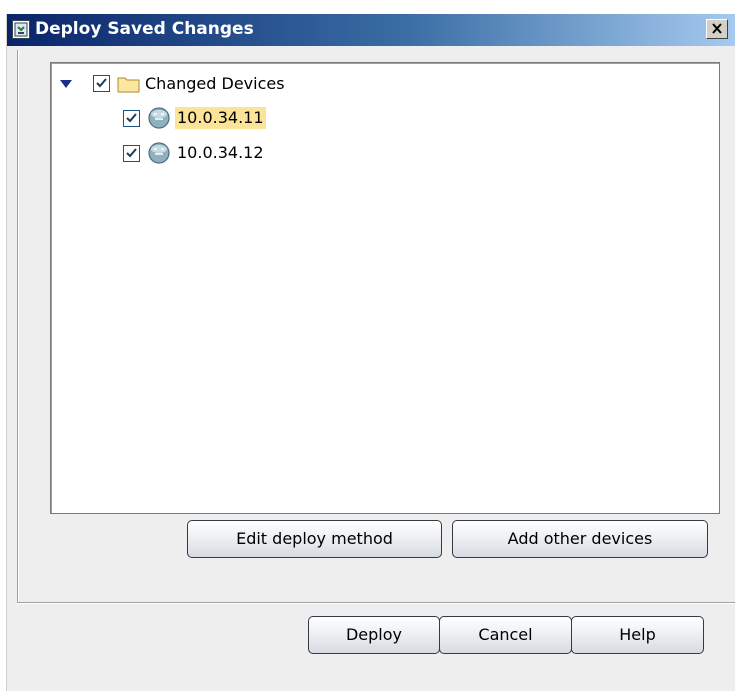 Image resolution: width=735 pixels, height=691 pixels. I want to click on help-button: Help, so click(637, 635).